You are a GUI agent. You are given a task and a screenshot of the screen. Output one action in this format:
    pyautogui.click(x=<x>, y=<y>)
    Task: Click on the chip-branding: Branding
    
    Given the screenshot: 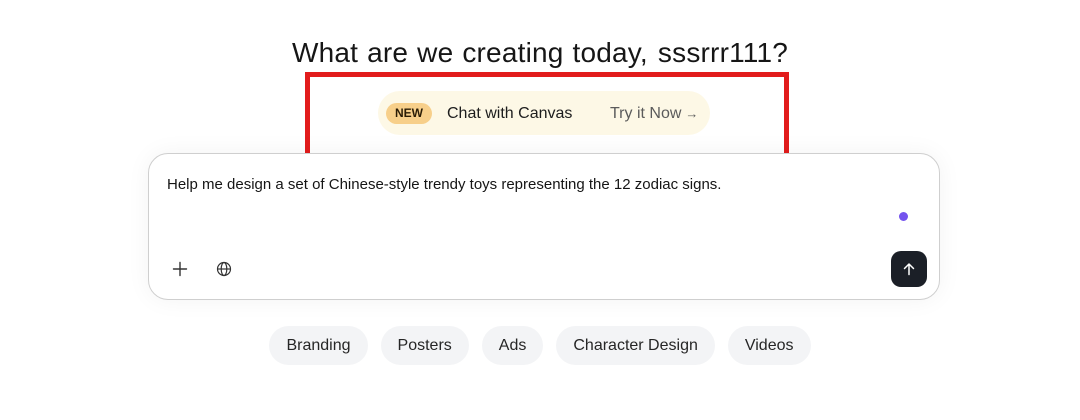 What is the action you would take?
    pyautogui.click(x=318, y=345)
    